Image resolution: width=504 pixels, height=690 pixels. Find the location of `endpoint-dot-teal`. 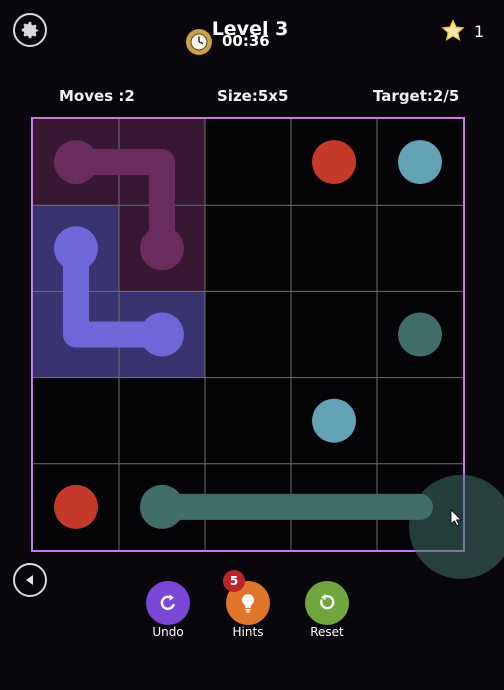

endpoint-dot-teal is located at coordinates (162, 506).